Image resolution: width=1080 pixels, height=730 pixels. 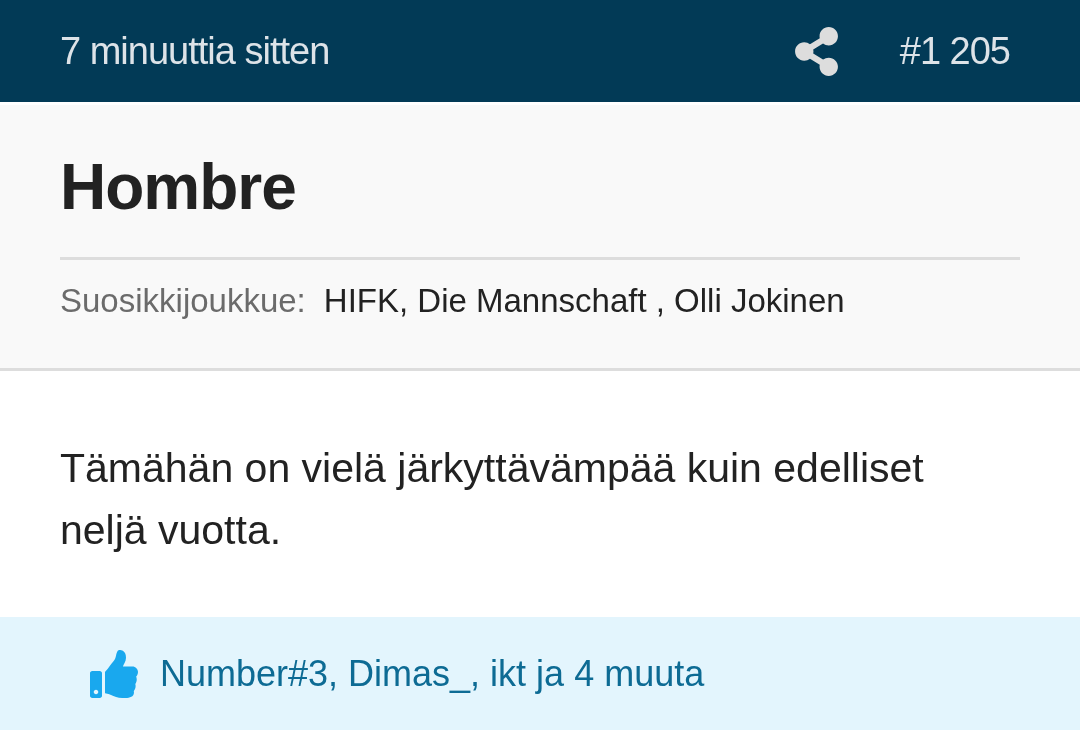 What do you see at coordinates (954, 51) in the screenshot?
I see `post-number: #1 205` at bounding box center [954, 51].